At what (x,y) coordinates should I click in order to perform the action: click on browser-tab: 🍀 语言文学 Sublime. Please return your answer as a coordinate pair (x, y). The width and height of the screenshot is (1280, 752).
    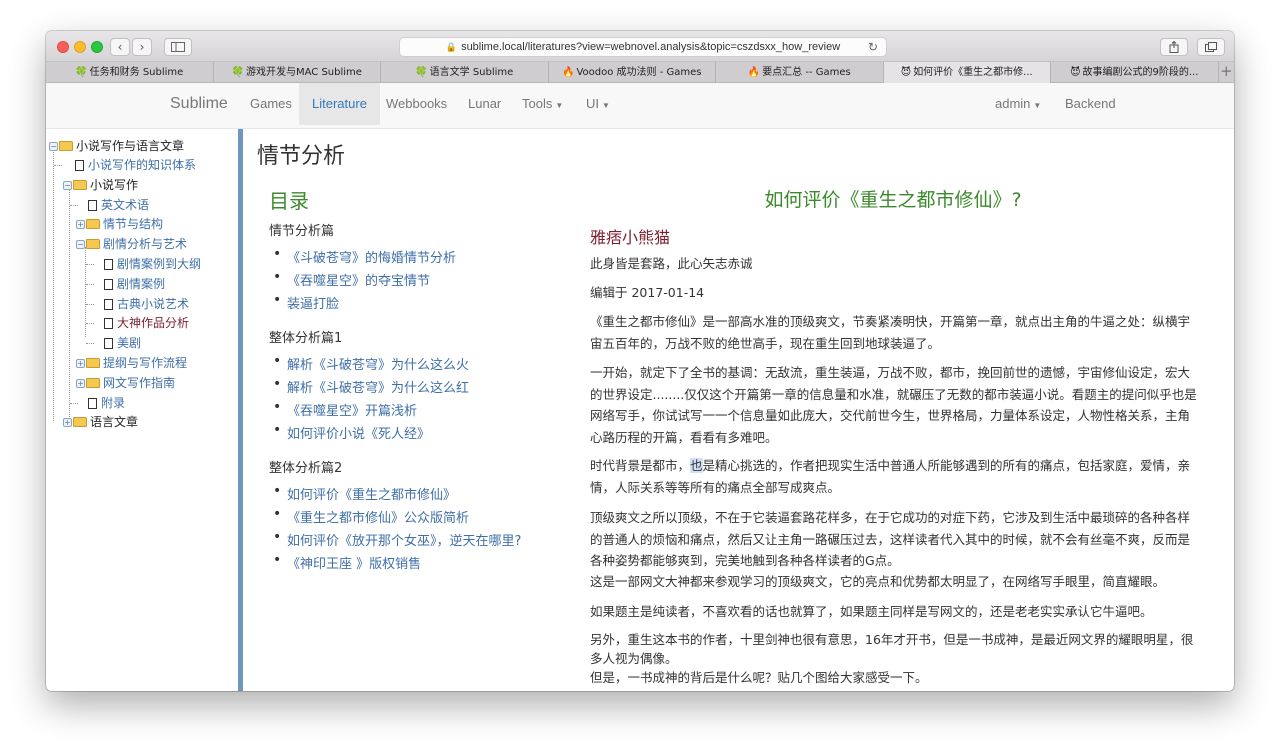
    Looking at the image, I should click on (465, 72).